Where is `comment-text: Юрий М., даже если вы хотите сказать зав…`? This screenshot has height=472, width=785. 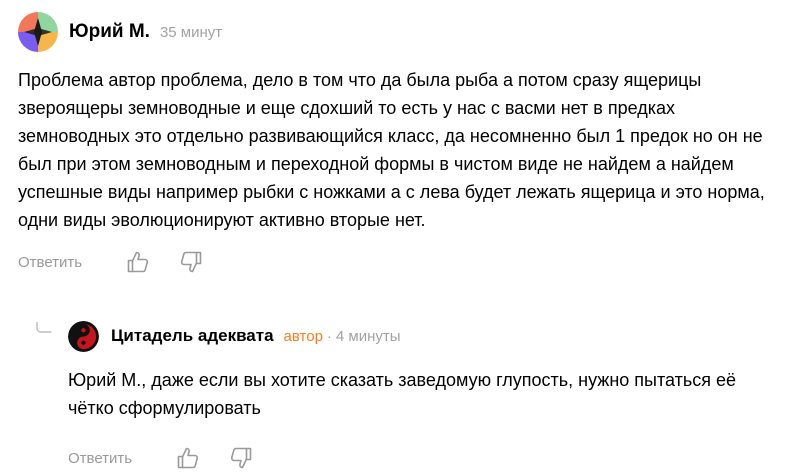
comment-text: Юрий М., даже если вы хотите сказать зав… is located at coordinates (402, 394).